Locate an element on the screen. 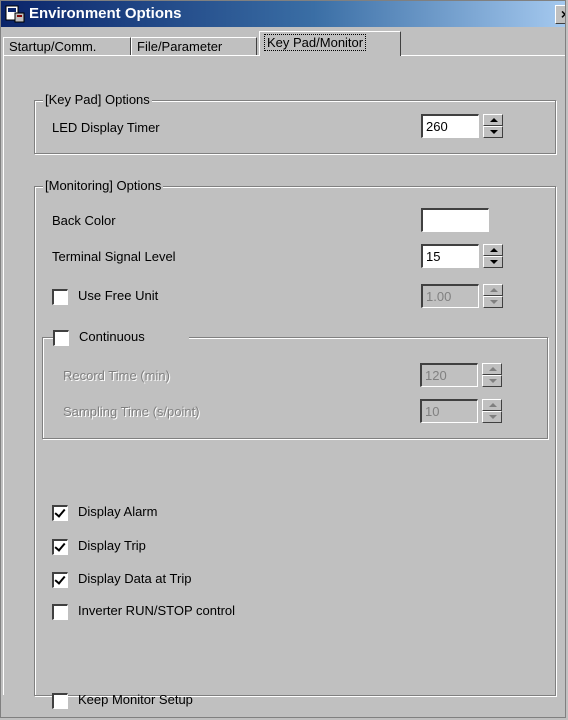 The image size is (568, 720). close-button: × is located at coordinates (560, 14).